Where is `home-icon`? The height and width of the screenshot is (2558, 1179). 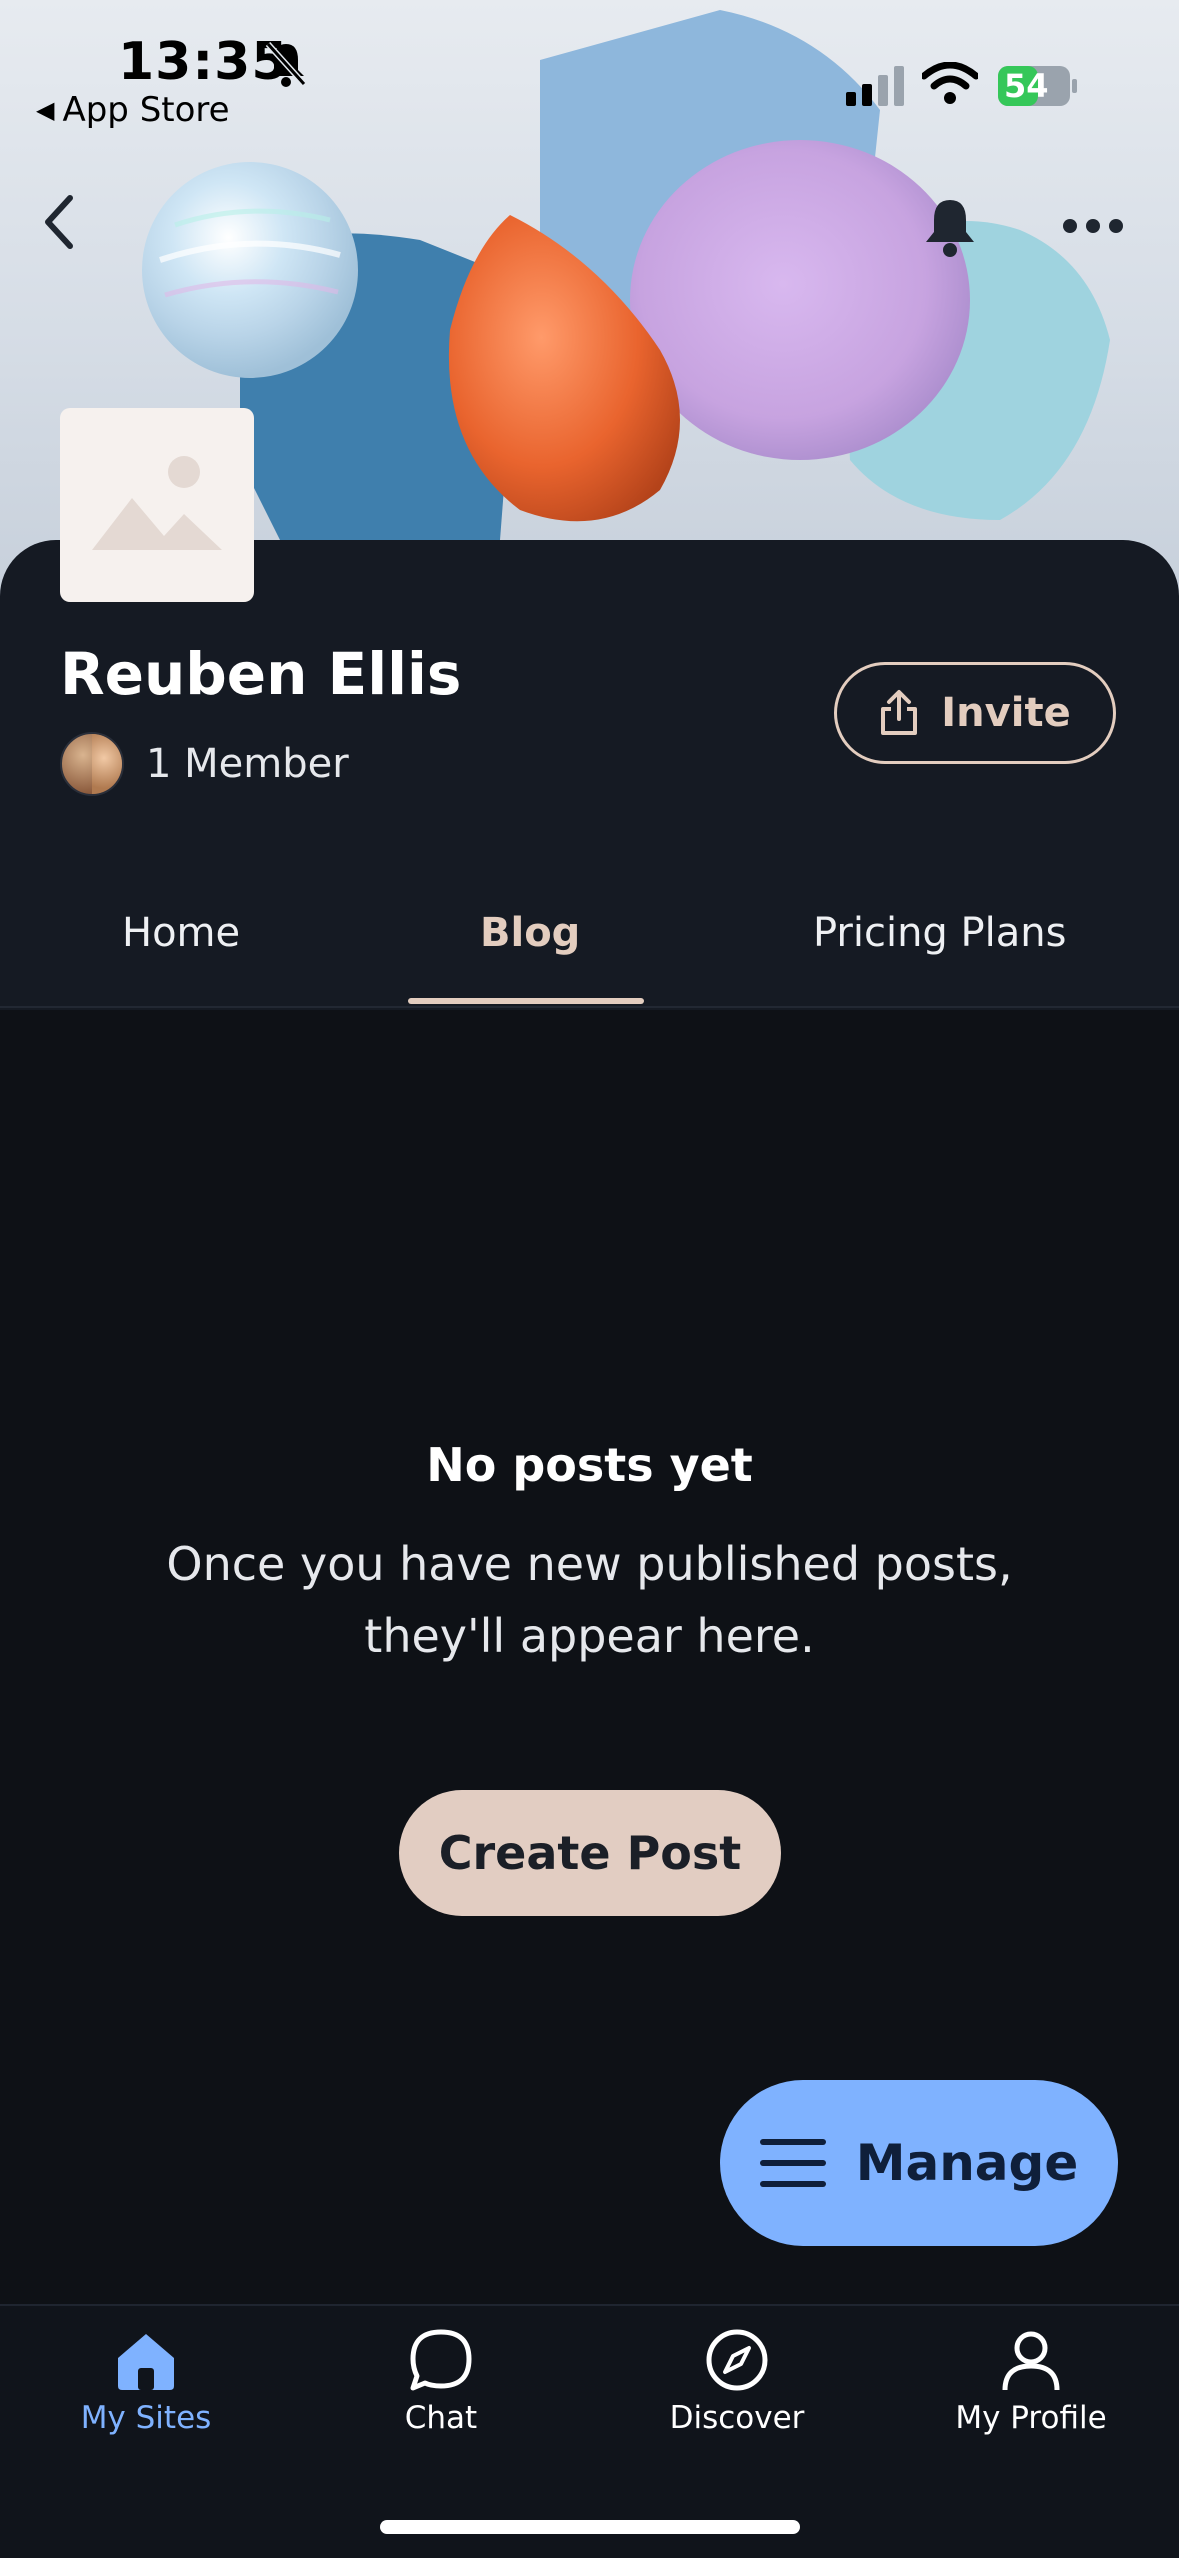 home-icon is located at coordinates (146, 2362).